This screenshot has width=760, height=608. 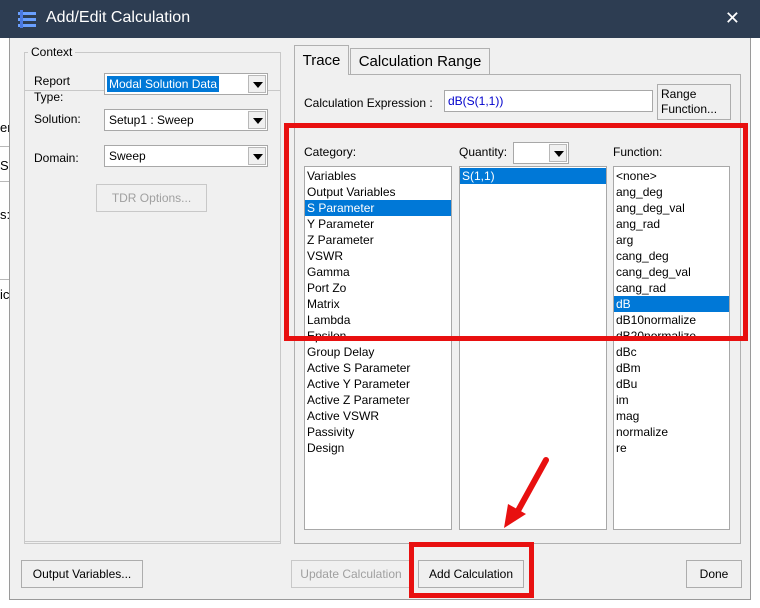 I want to click on list-item: Variables, so click(x=378, y=176).